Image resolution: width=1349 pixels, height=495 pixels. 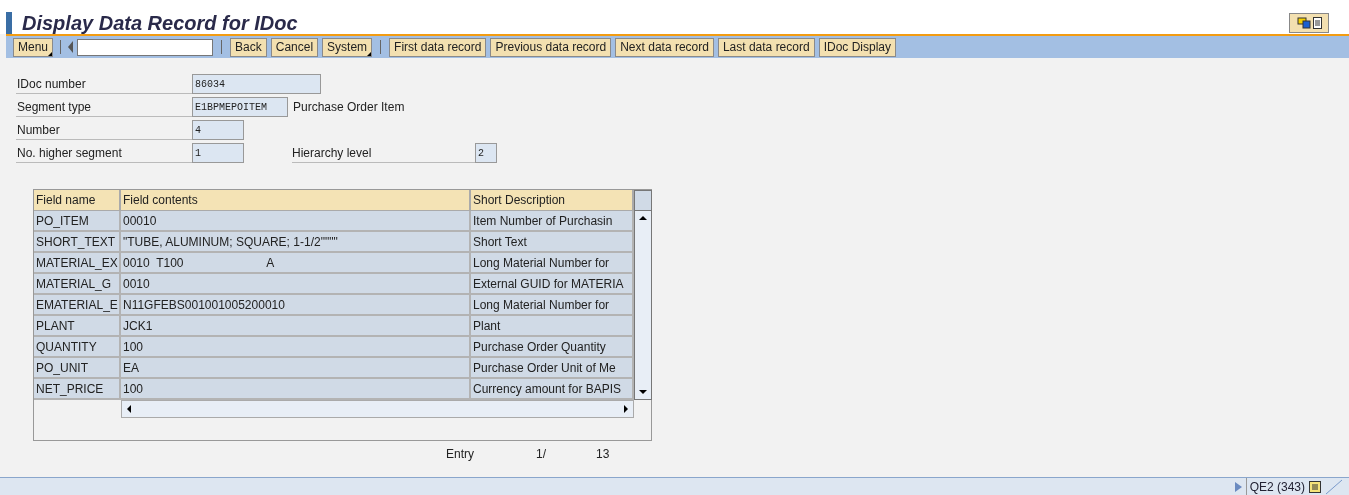 I want to click on table-cell: 0010 T100 A, so click(x=296, y=263).